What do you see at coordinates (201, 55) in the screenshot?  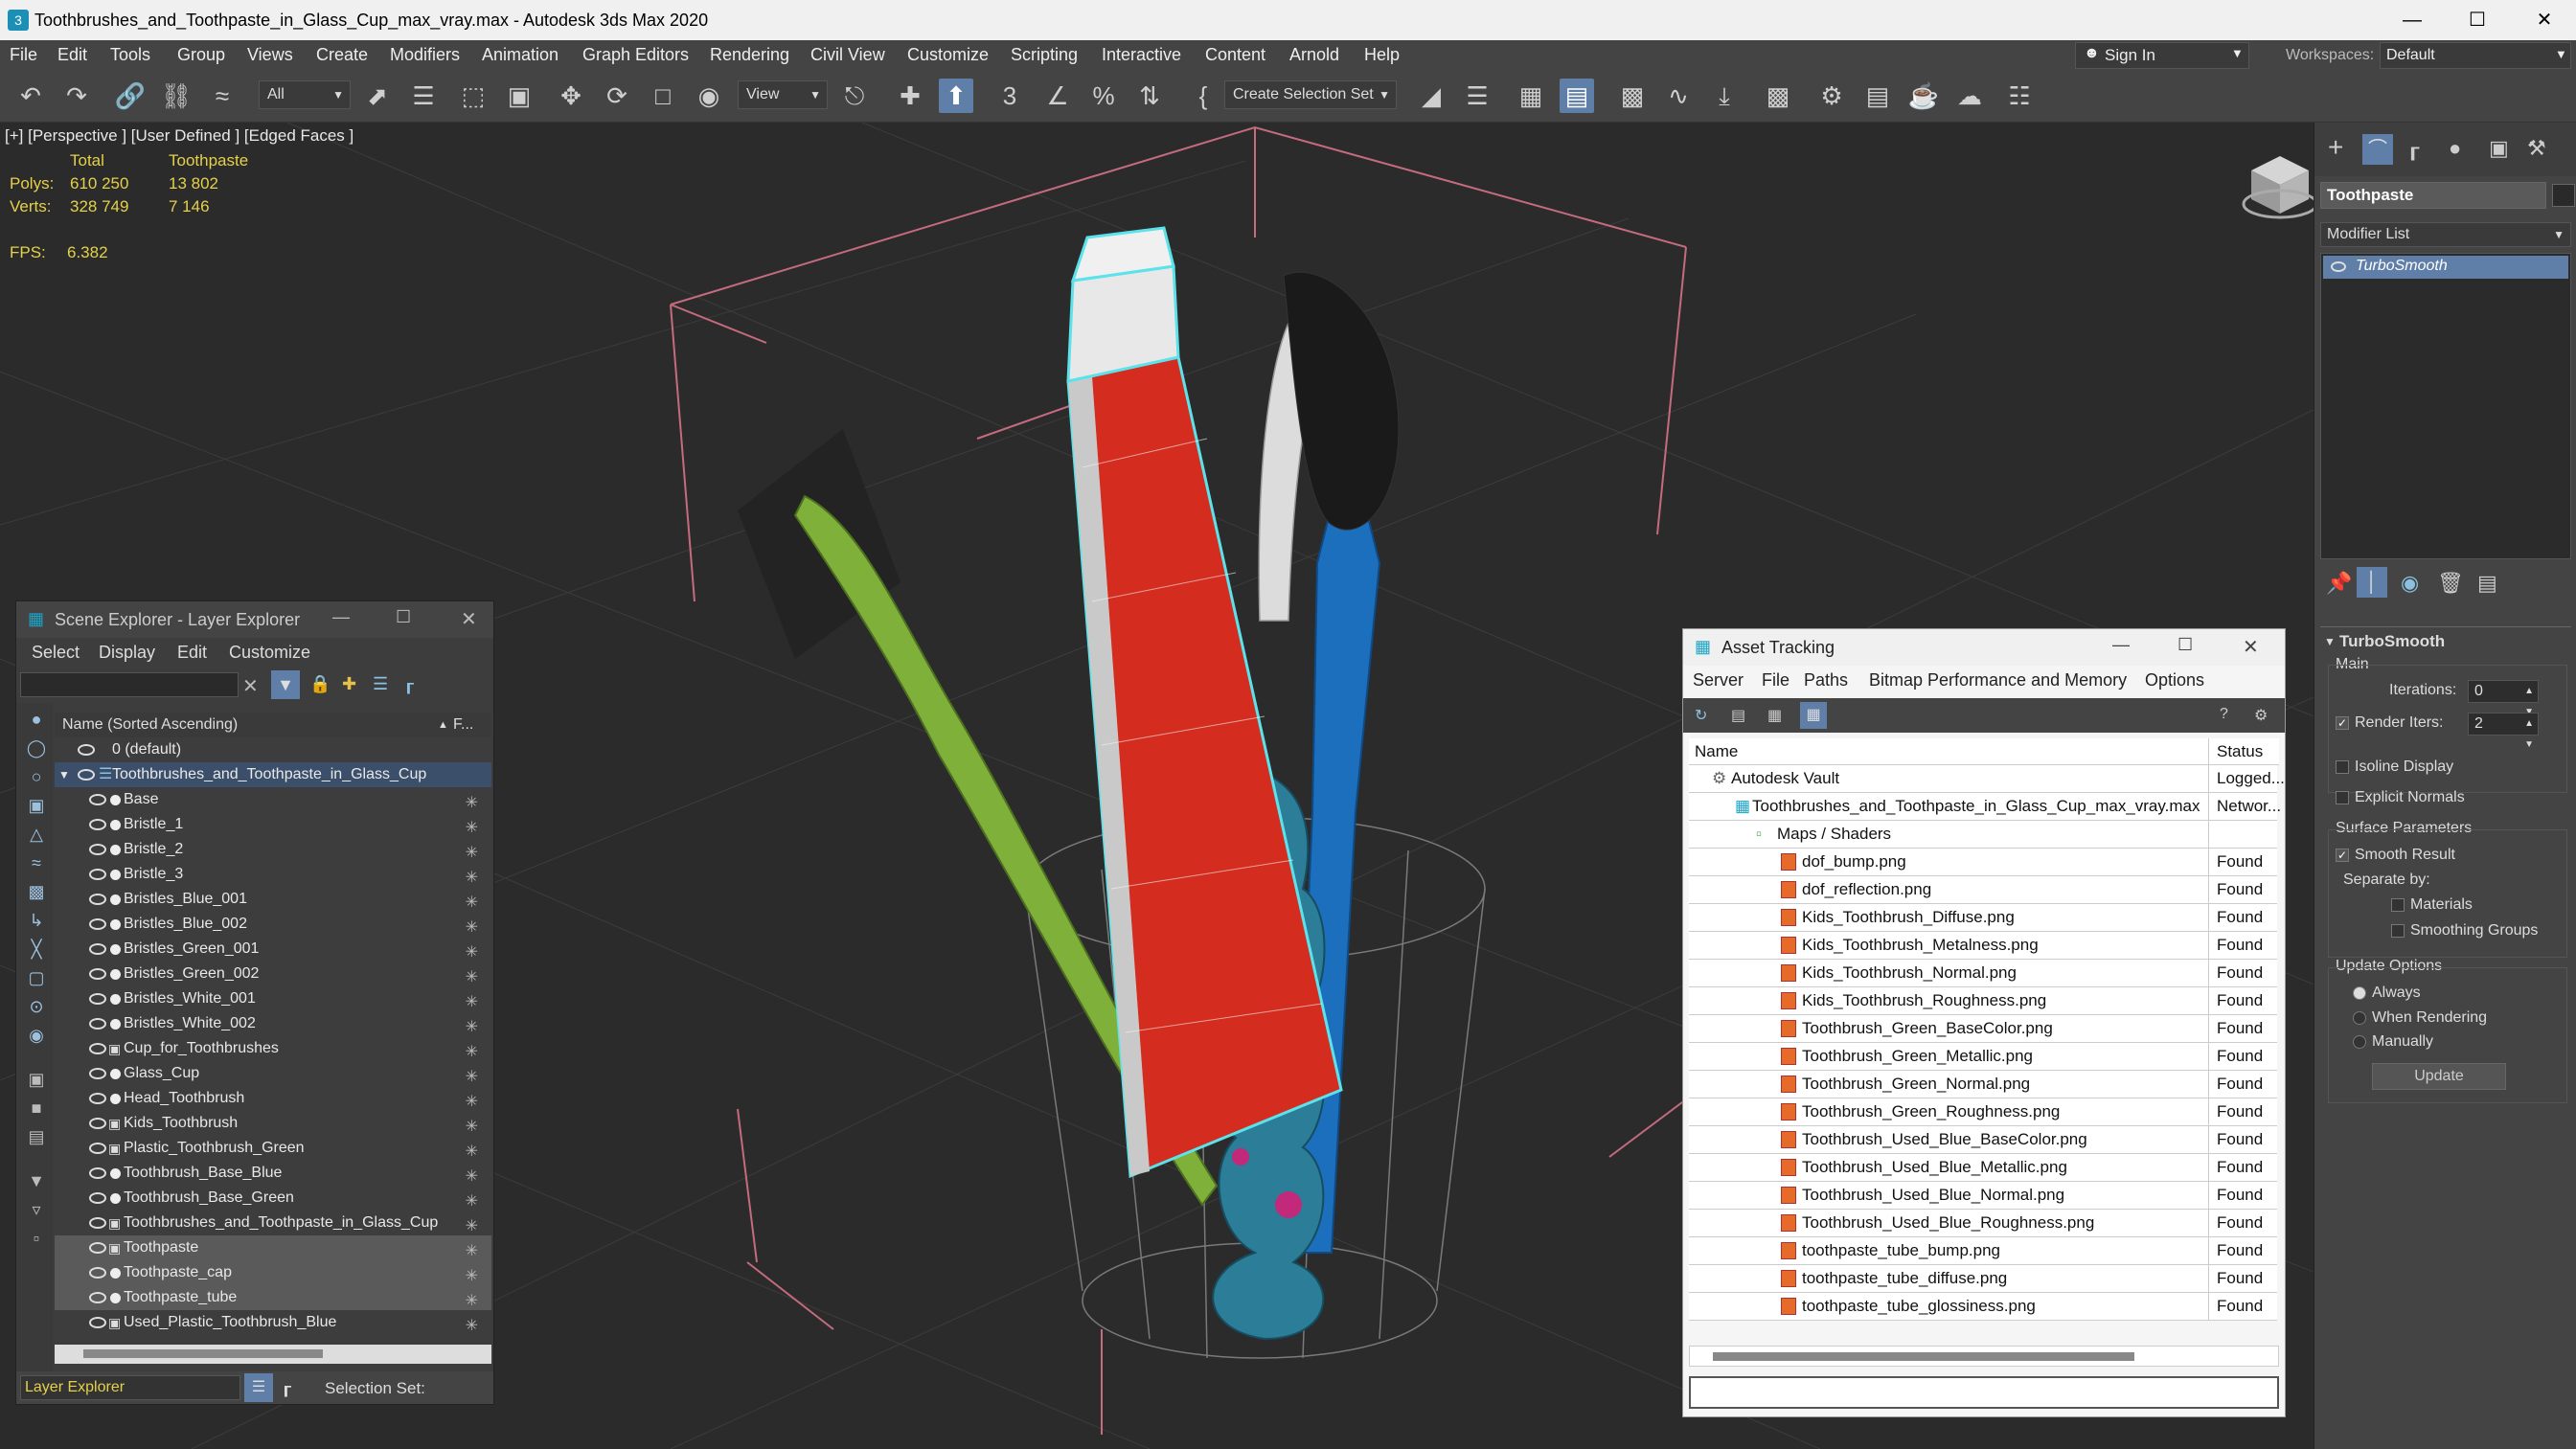 I see `menu-group: Group` at bounding box center [201, 55].